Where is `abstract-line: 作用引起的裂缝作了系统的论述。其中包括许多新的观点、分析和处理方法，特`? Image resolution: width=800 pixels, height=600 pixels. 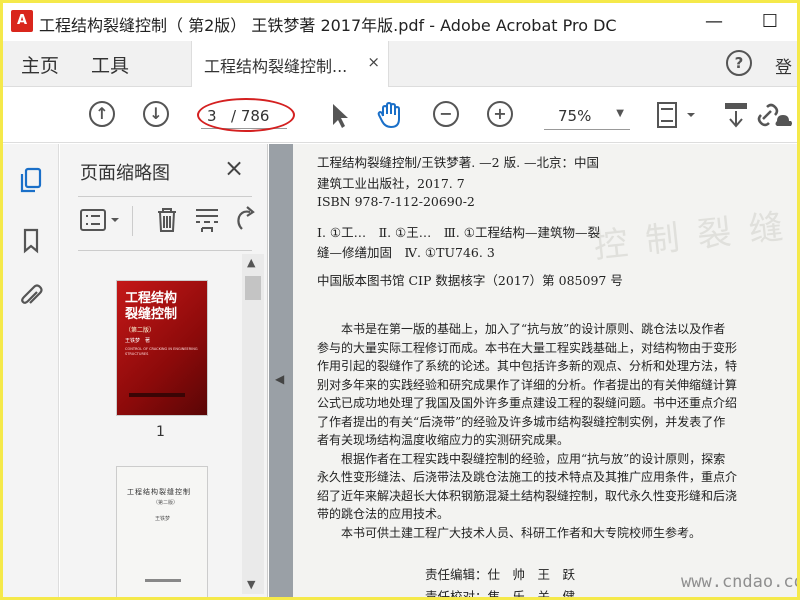 abstract-line: 作用引起的裂缝作了系统的论述。其中包括许多新的观点、分析和处理方法，特 is located at coordinates (527, 366).